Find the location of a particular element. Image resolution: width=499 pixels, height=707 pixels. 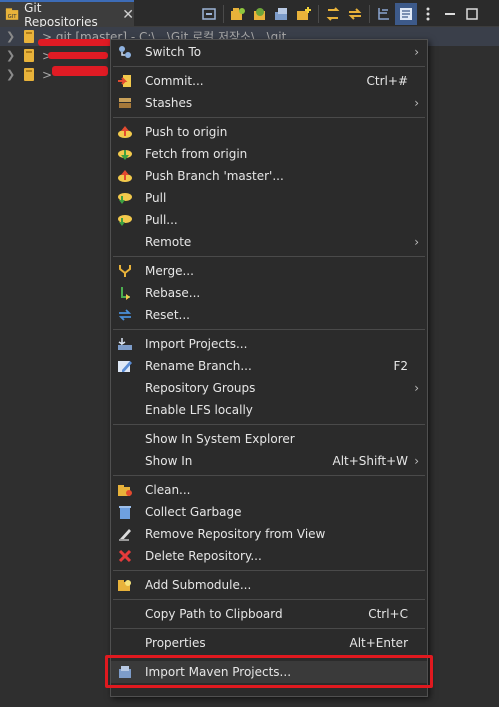

menu-item-rename-branch: Rename Branch... F2 is located at coordinates (269, 366).